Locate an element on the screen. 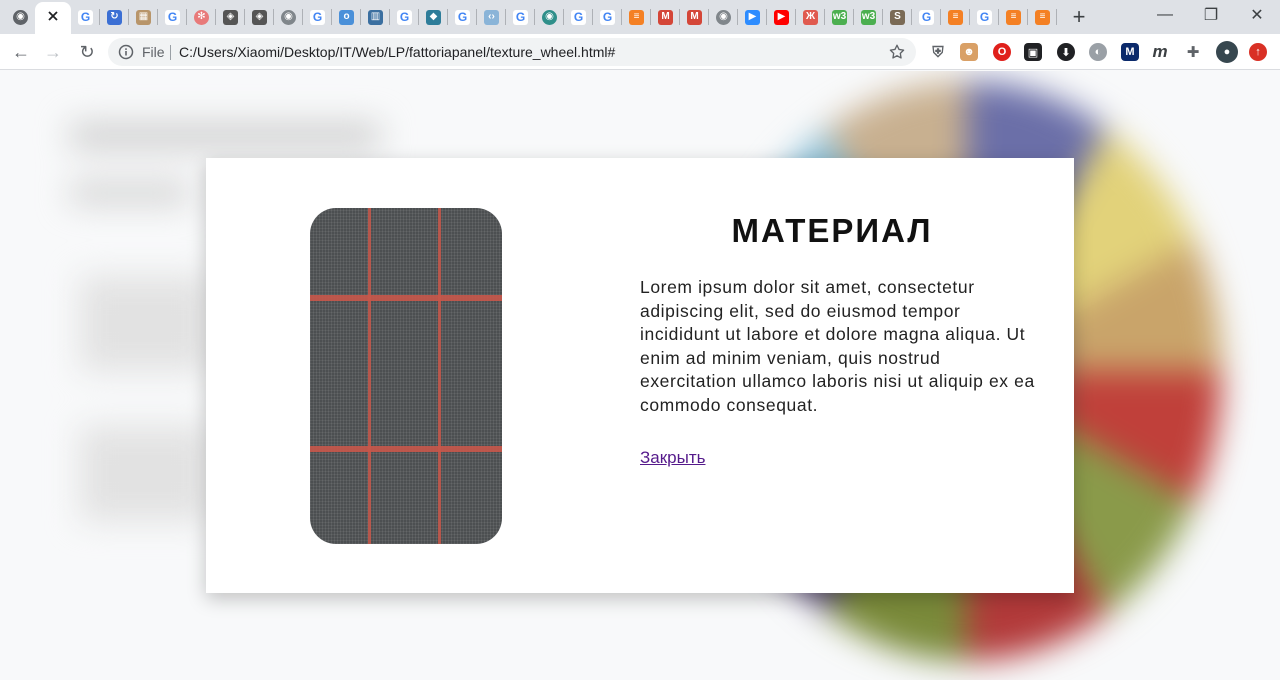 The height and width of the screenshot is (680, 1280). tab: ✻ is located at coordinates (201, 17).